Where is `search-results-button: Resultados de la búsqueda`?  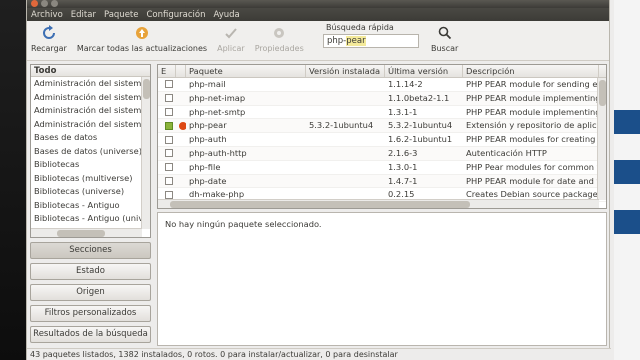 search-results-button: Resultados de la búsqueda is located at coordinates (90, 334).